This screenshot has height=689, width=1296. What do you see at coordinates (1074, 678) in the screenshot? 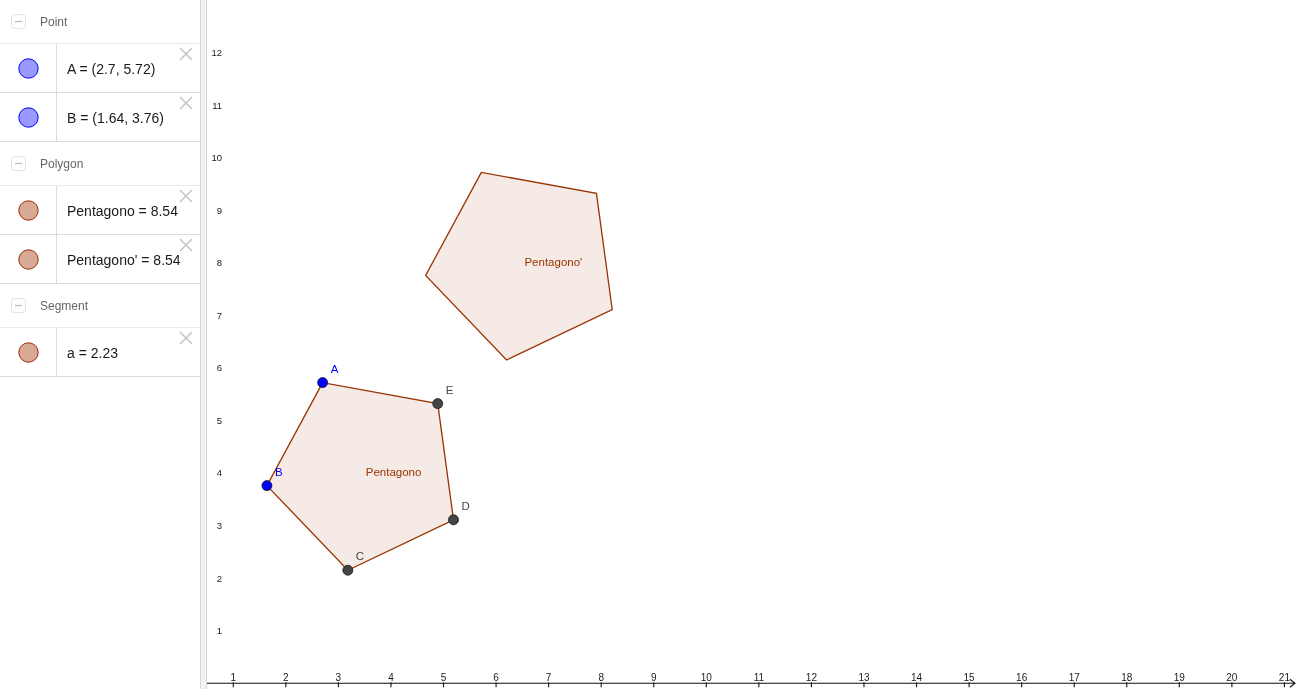
I see `tick-label: 17` at bounding box center [1074, 678].